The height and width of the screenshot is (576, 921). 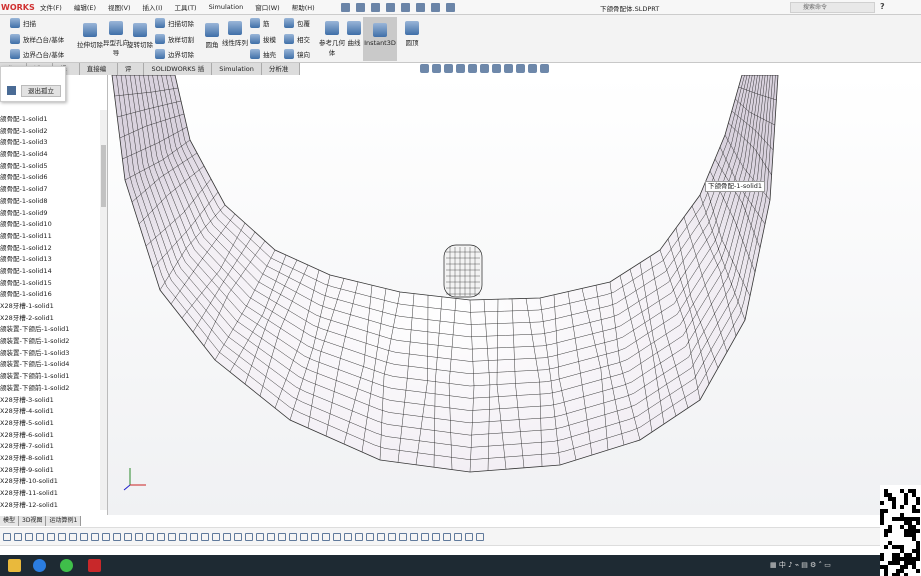 I want to click on tree-item: 颌骨配-1-solid14, so click(x=50, y=272).